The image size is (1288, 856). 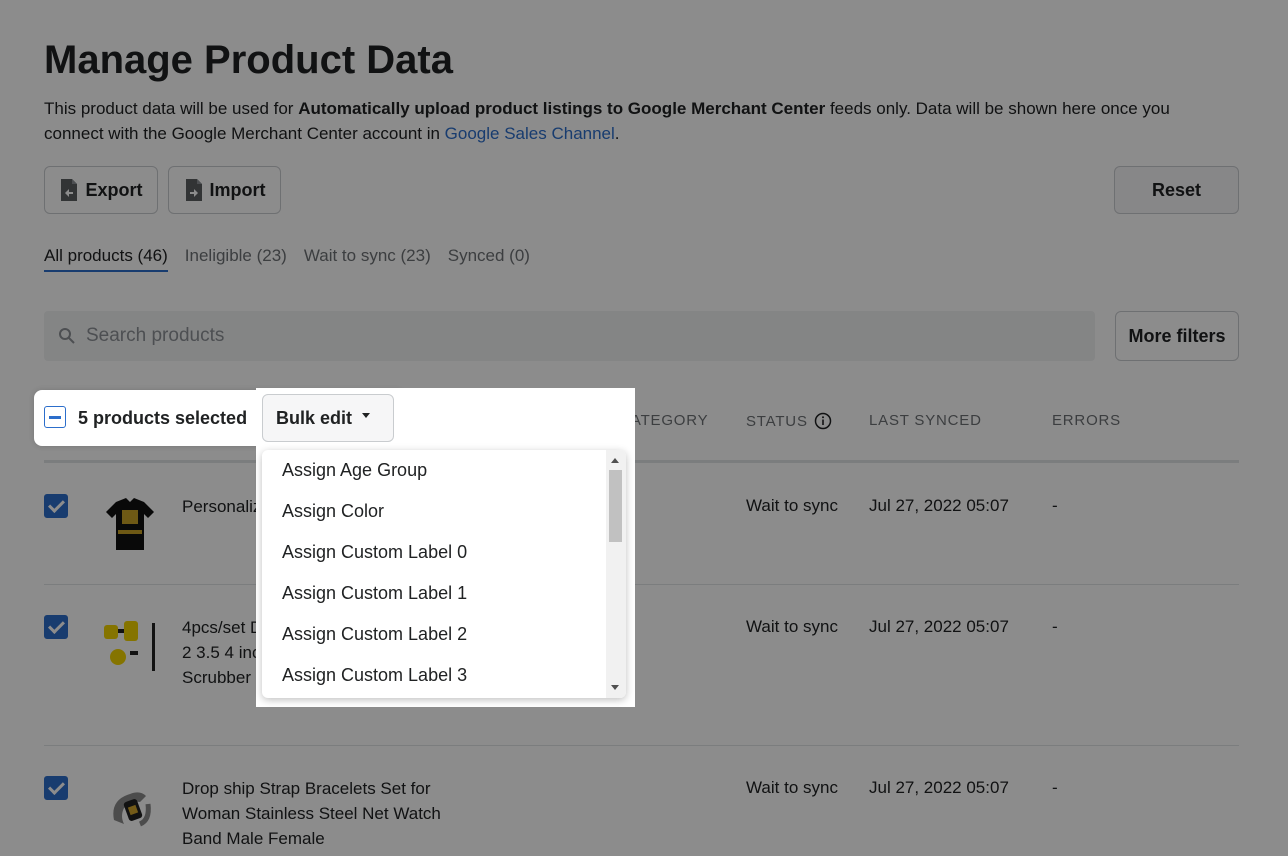 I want to click on caret-down-icon, so click(x=366, y=415).